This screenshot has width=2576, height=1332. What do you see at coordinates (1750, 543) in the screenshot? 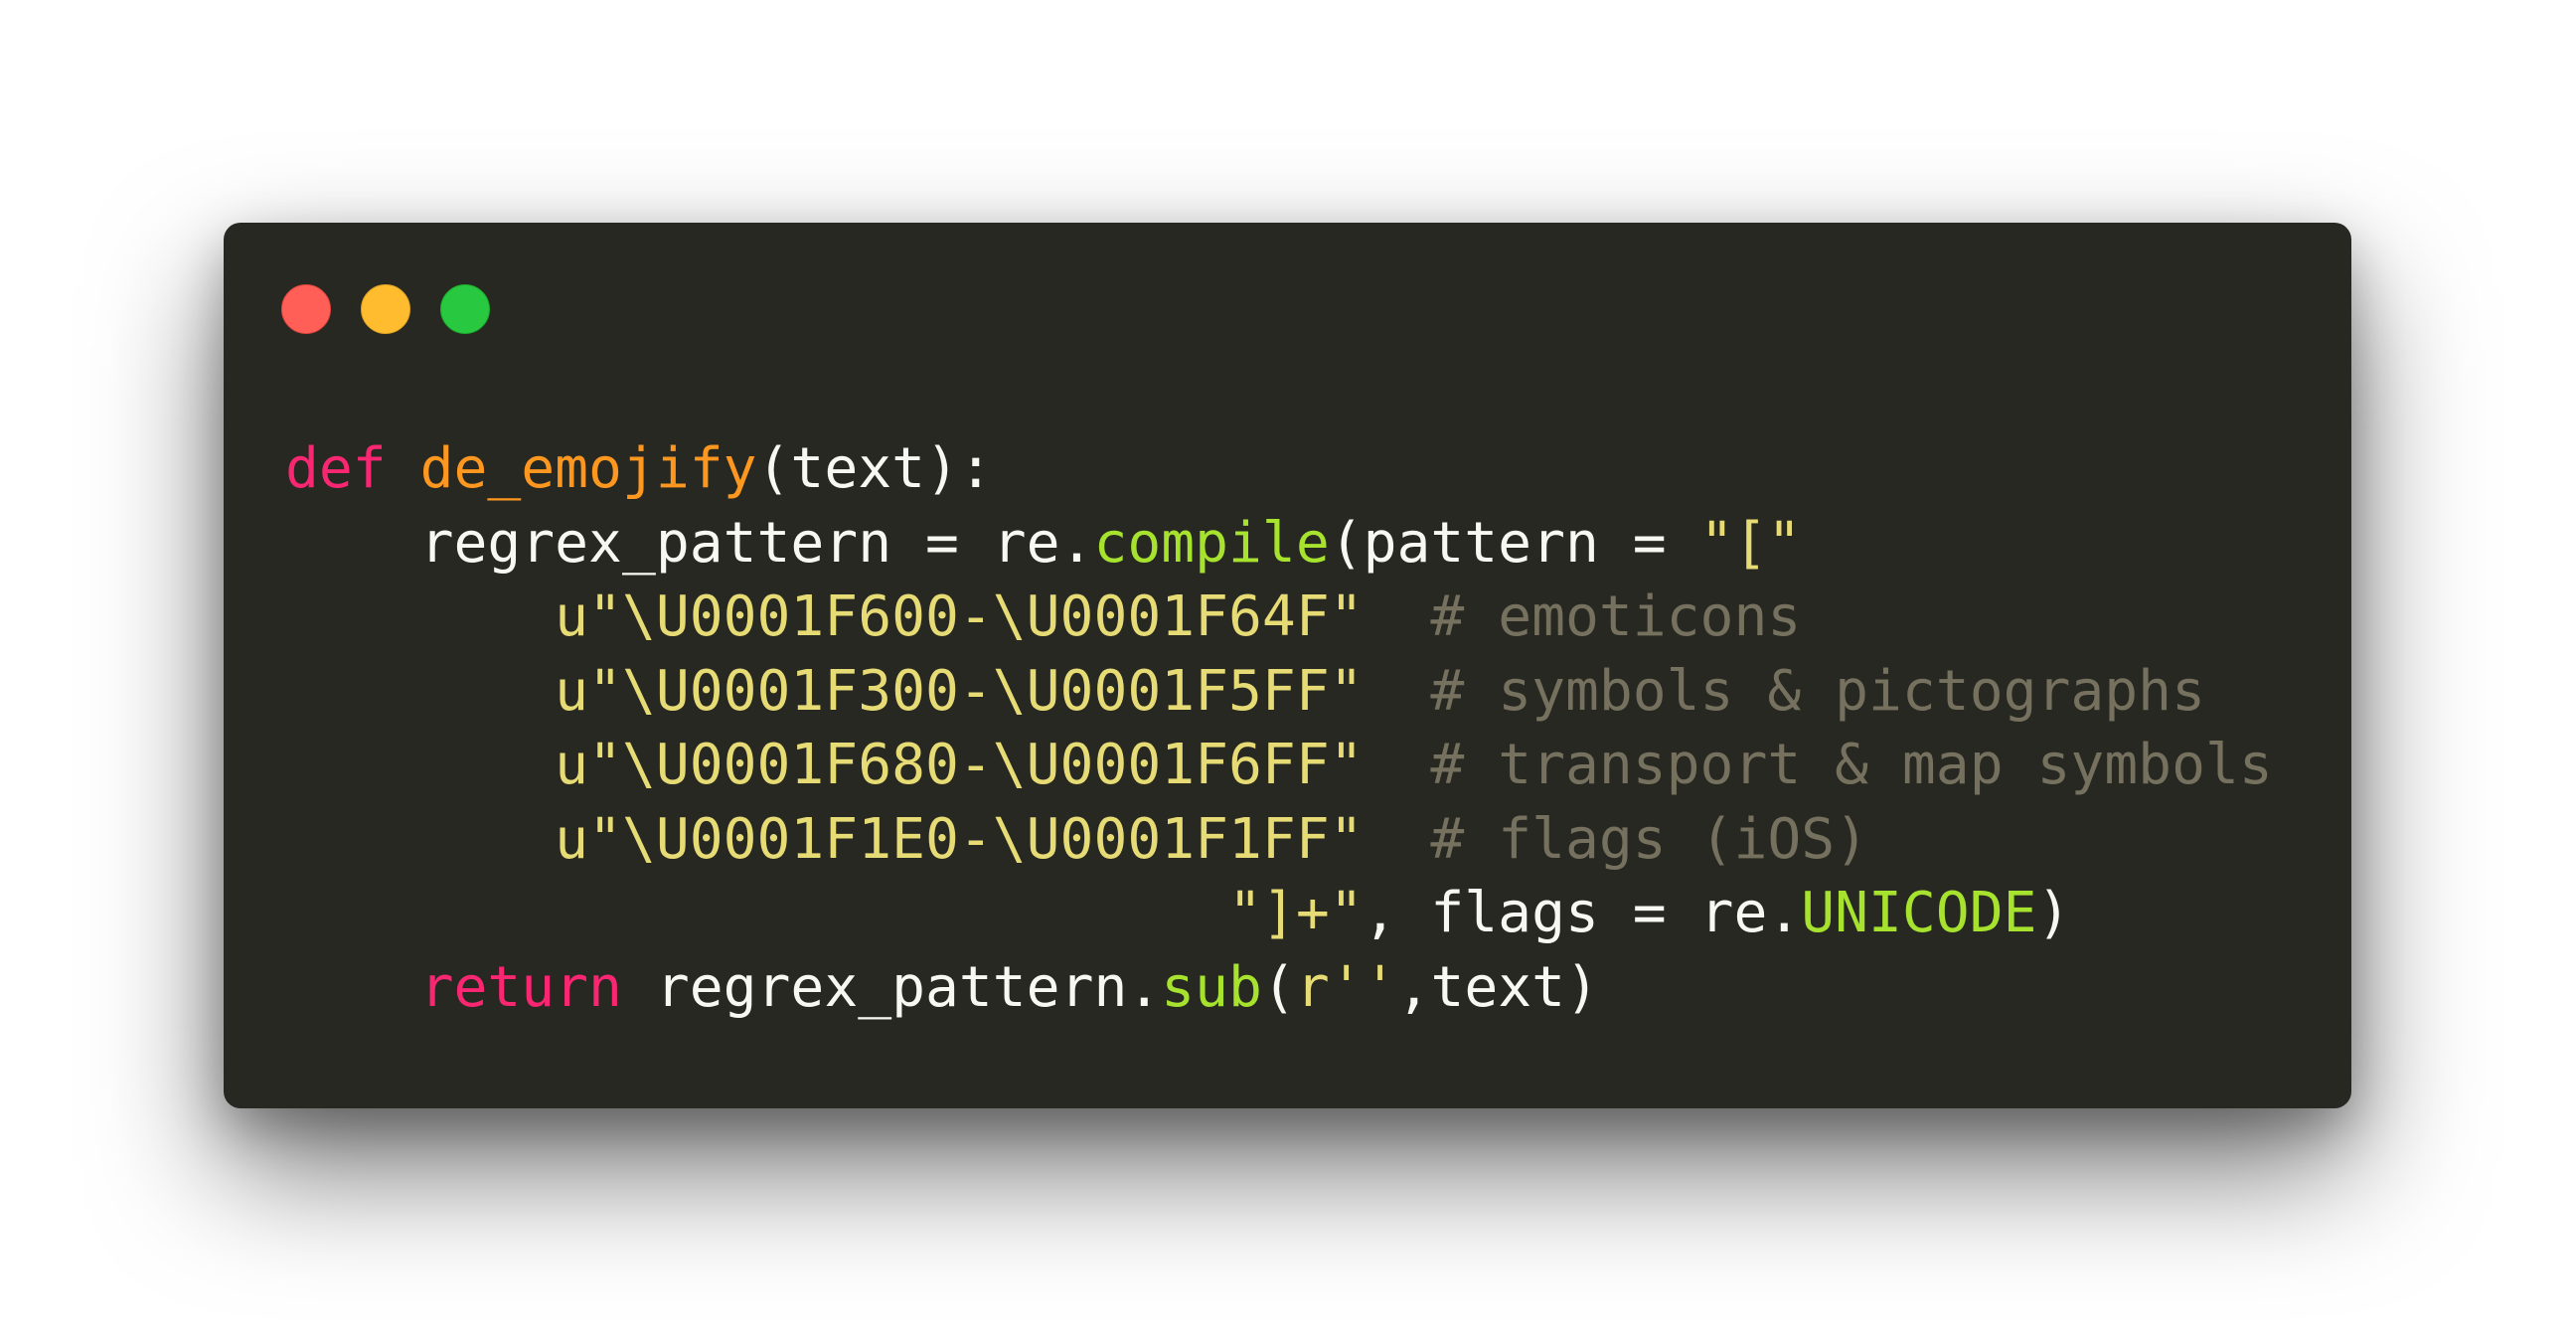
I see `string-literal: "["` at bounding box center [1750, 543].